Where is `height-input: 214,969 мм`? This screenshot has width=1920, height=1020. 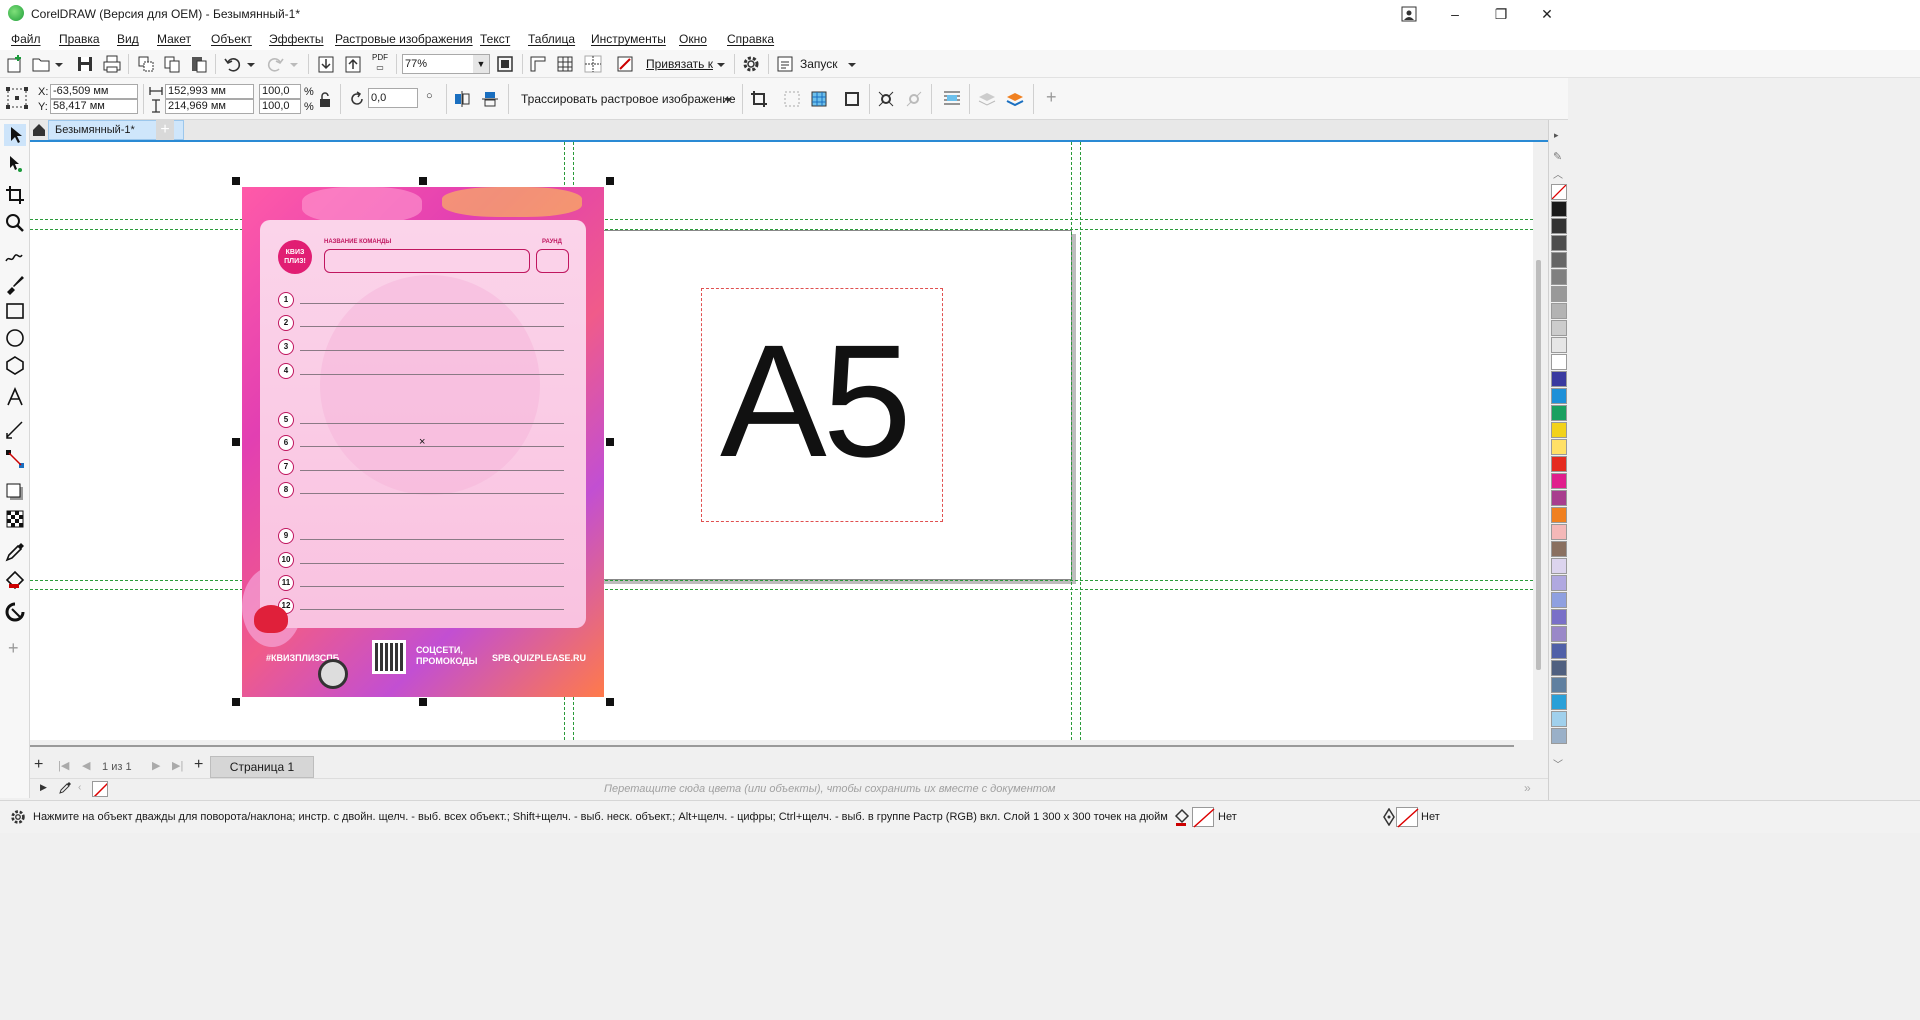
height-input: 214,969 мм is located at coordinates (209, 106).